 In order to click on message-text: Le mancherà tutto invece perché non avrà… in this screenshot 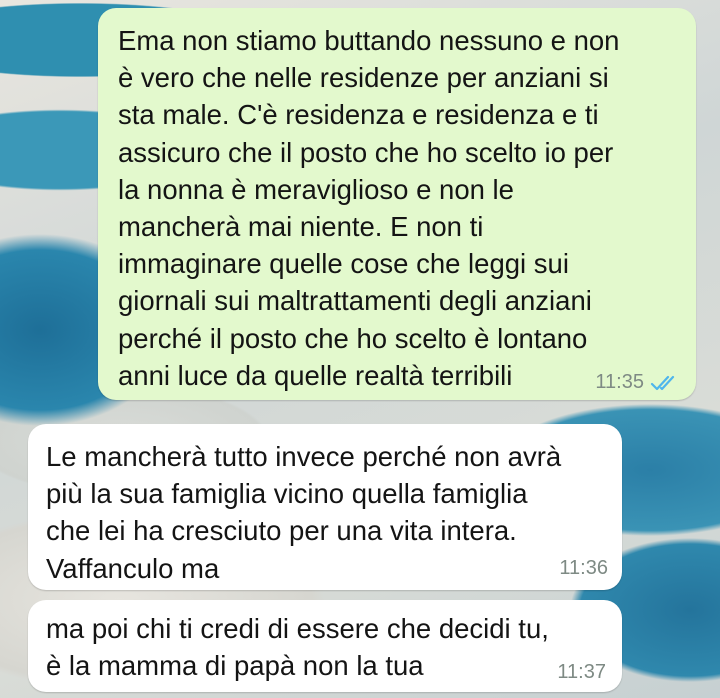, I will do `click(304, 512)`.